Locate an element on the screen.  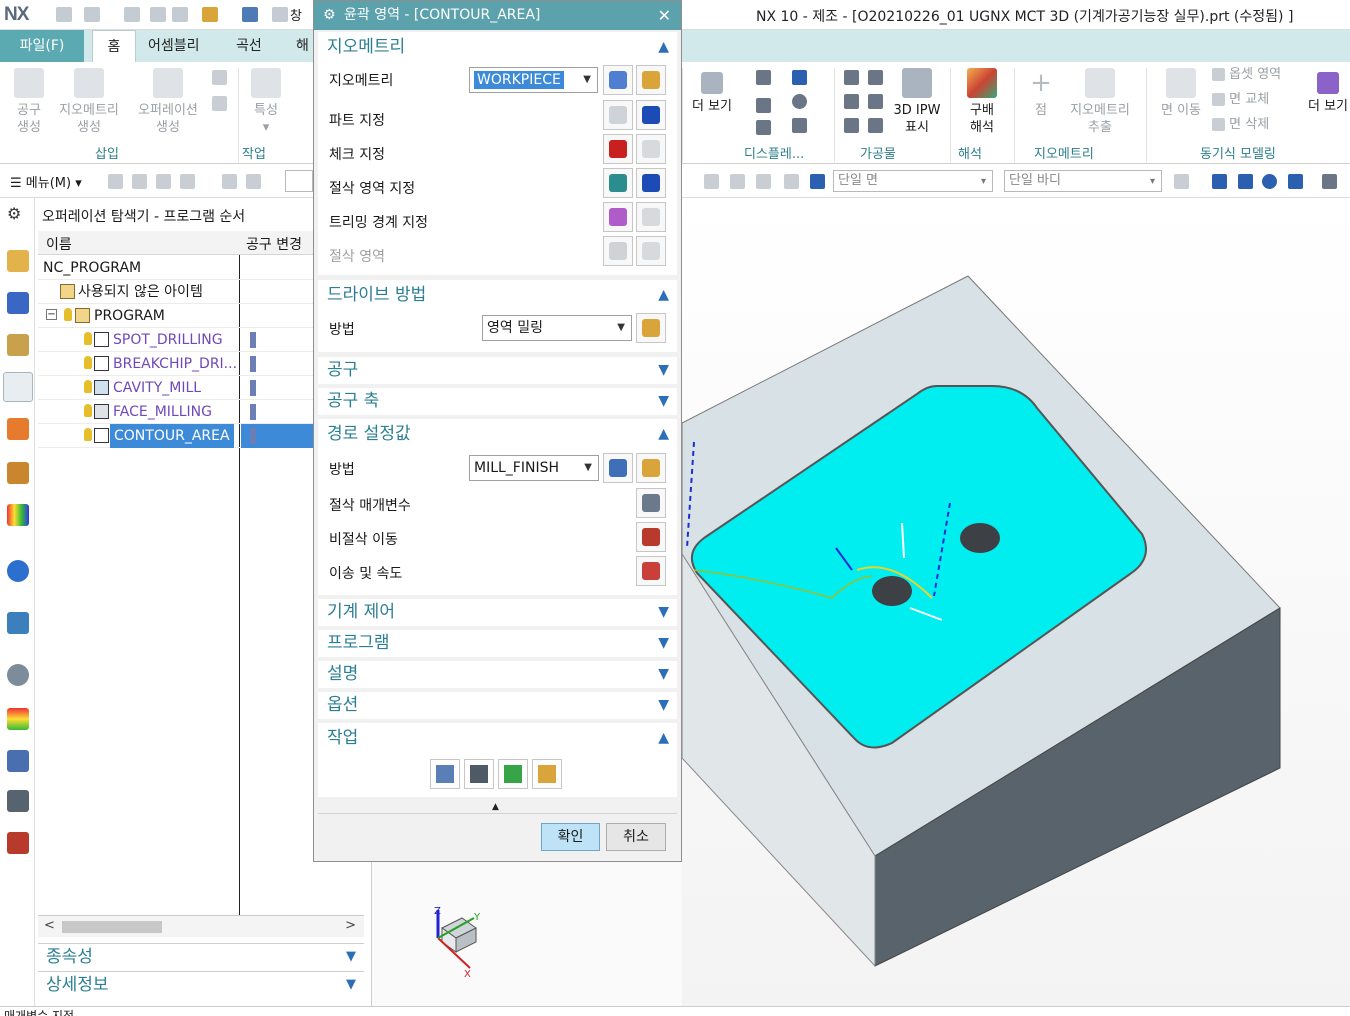
collapse-toggle-icon: − is located at coordinates (51, 314).